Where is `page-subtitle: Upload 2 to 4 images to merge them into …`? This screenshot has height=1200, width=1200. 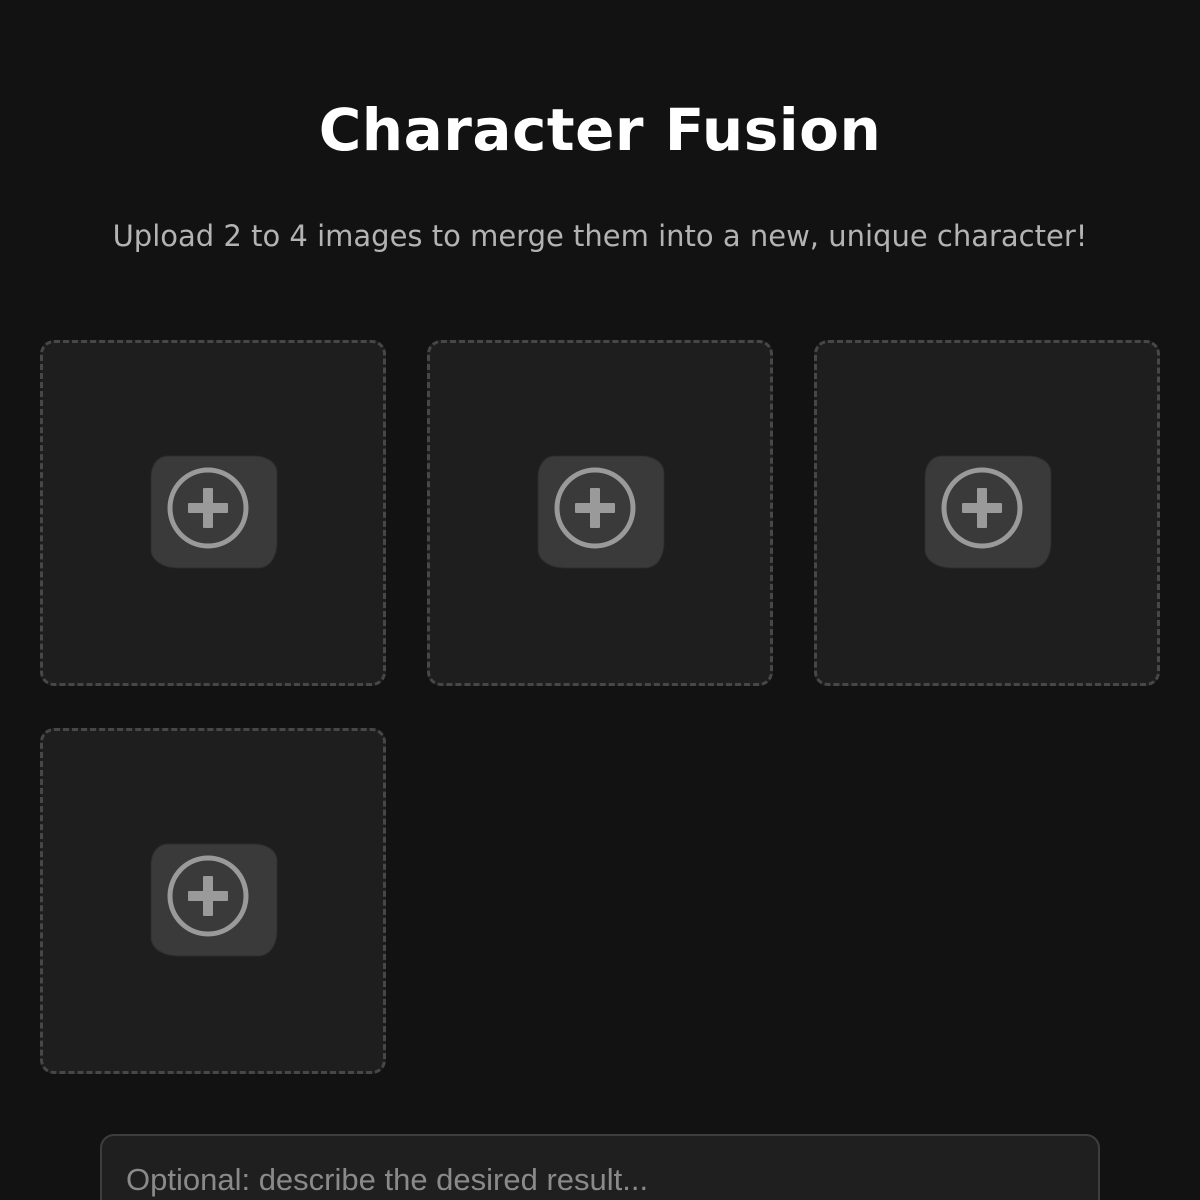 page-subtitle: Upload 2 to 4 images to merge them into … is located at coordinates (600, 236).